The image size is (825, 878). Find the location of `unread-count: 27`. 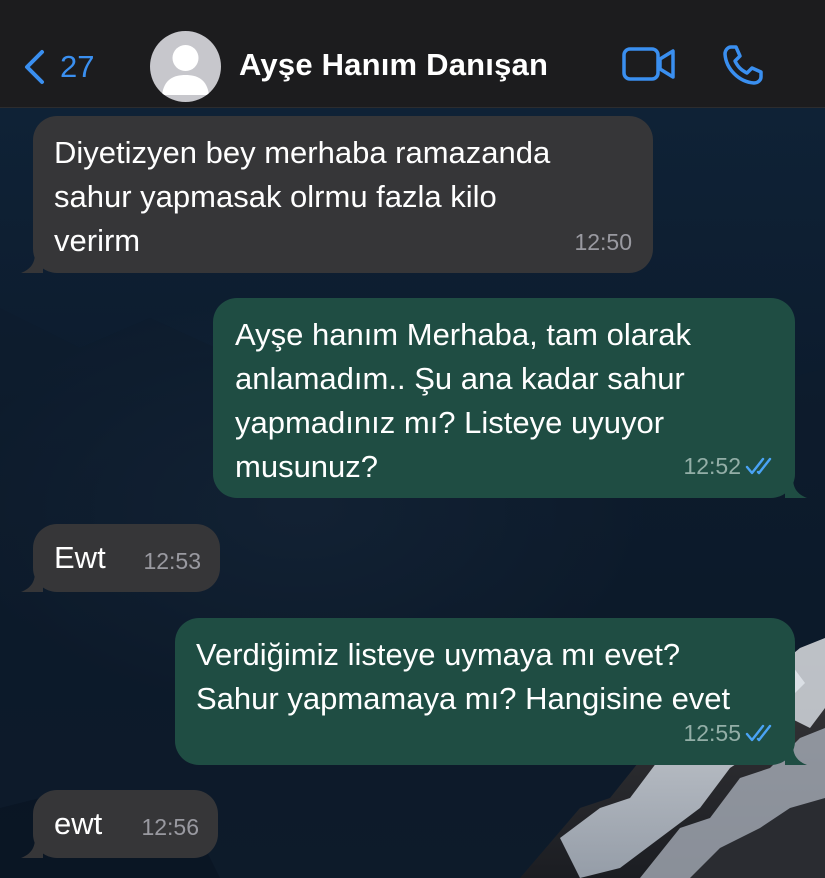

unread-count: 27 is located at coordinates (77, 66).